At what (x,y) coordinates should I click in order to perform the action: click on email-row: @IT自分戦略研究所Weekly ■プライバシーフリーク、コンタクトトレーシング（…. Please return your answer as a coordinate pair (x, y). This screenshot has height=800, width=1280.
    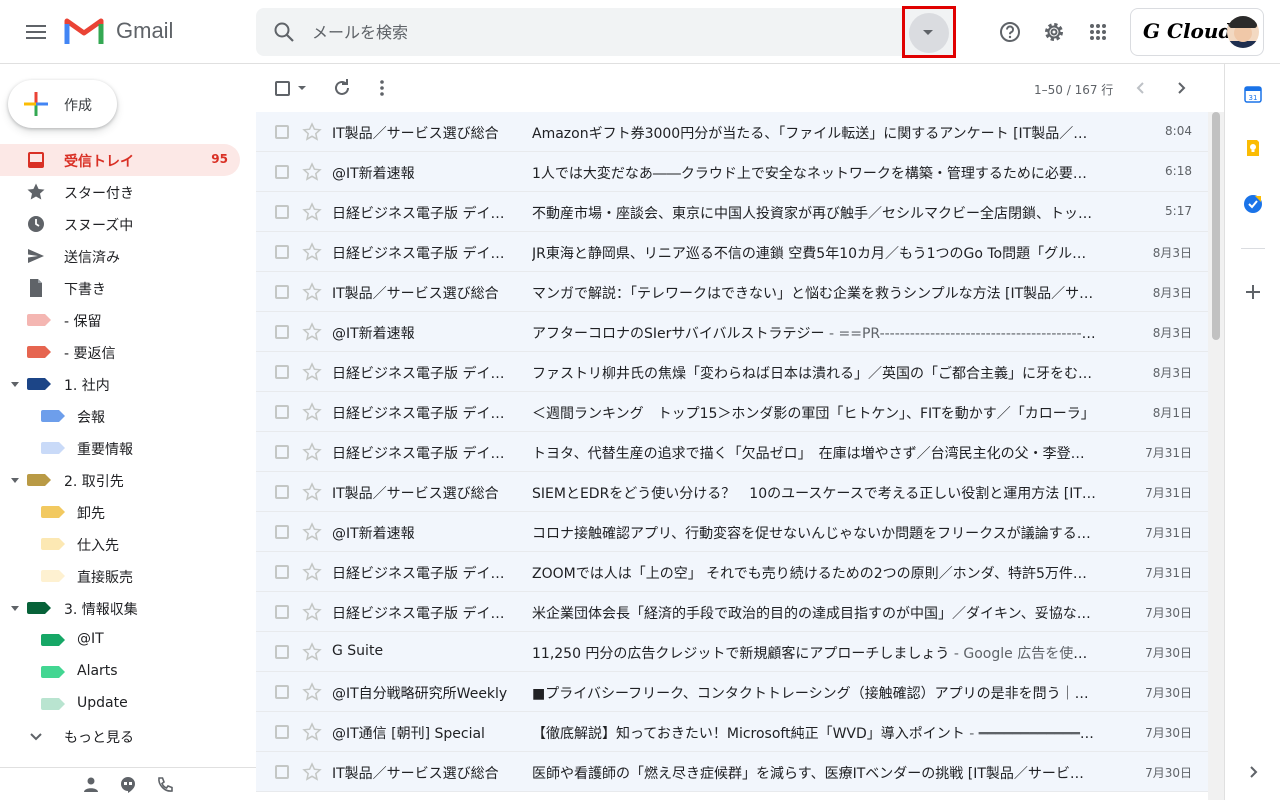
    Looking at the image, I should click on (732, 692).